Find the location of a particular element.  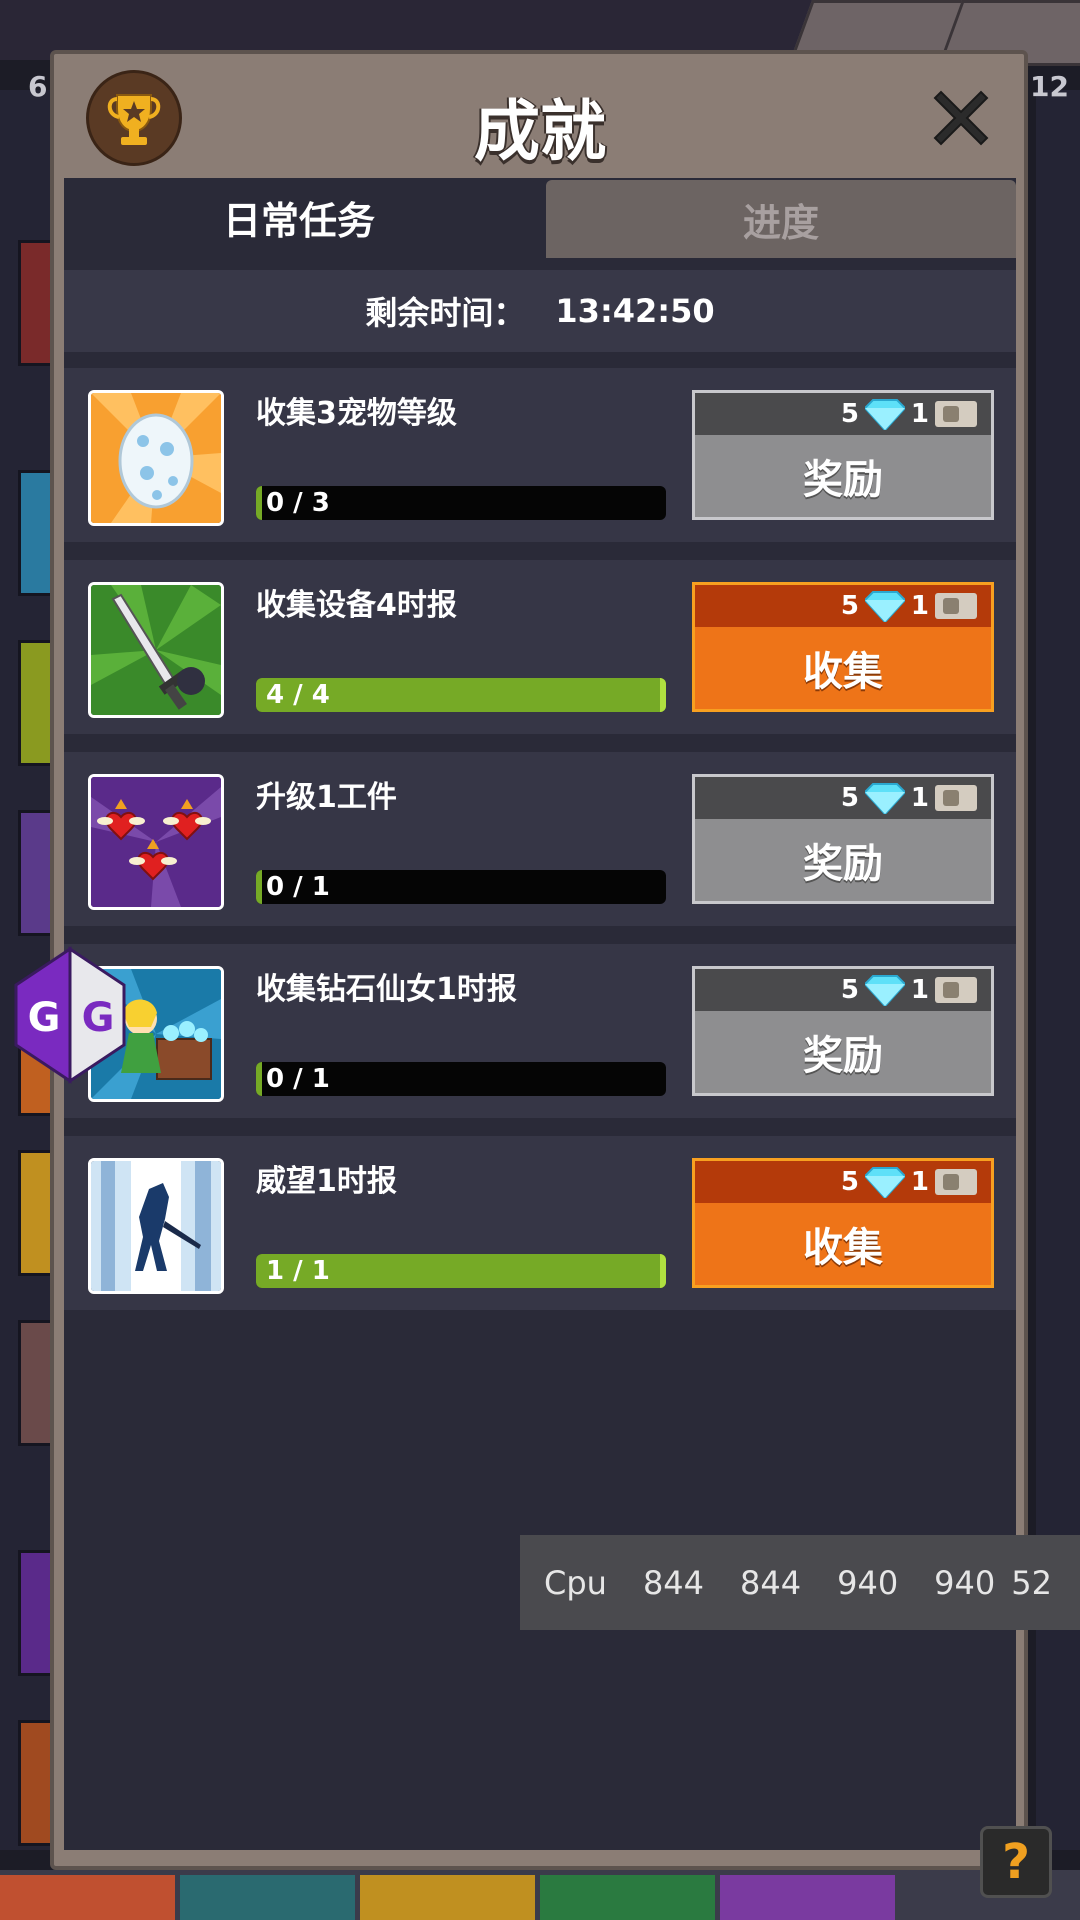

task-row: 收集钻石仙女1时报 0 / 1 5 1 奖励 is located at coordinates (540, 1031).